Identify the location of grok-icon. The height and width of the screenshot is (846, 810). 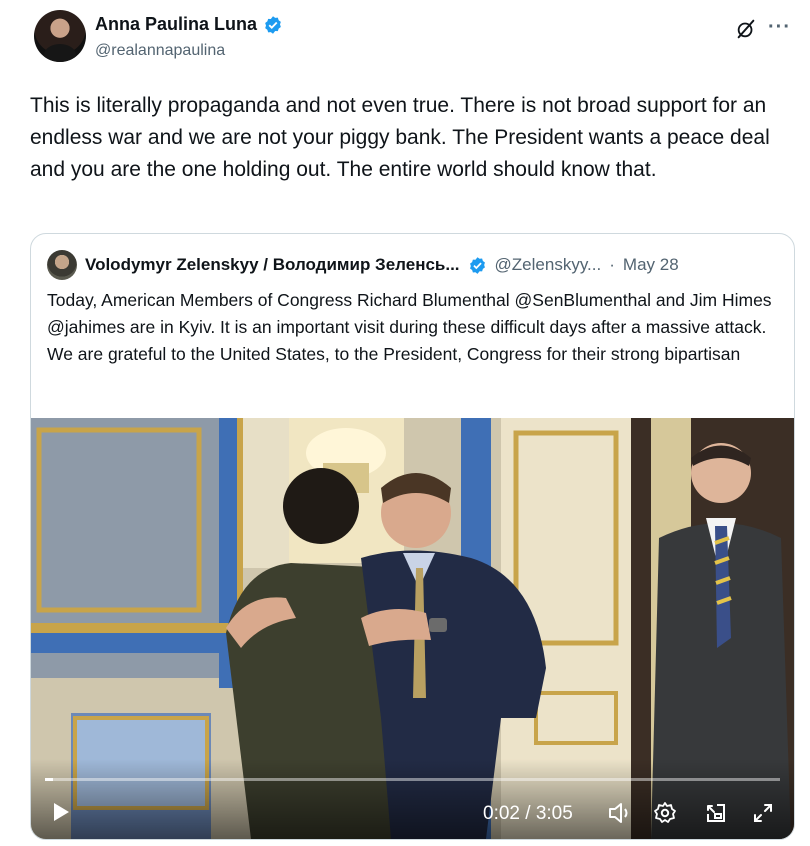
(746, 29).